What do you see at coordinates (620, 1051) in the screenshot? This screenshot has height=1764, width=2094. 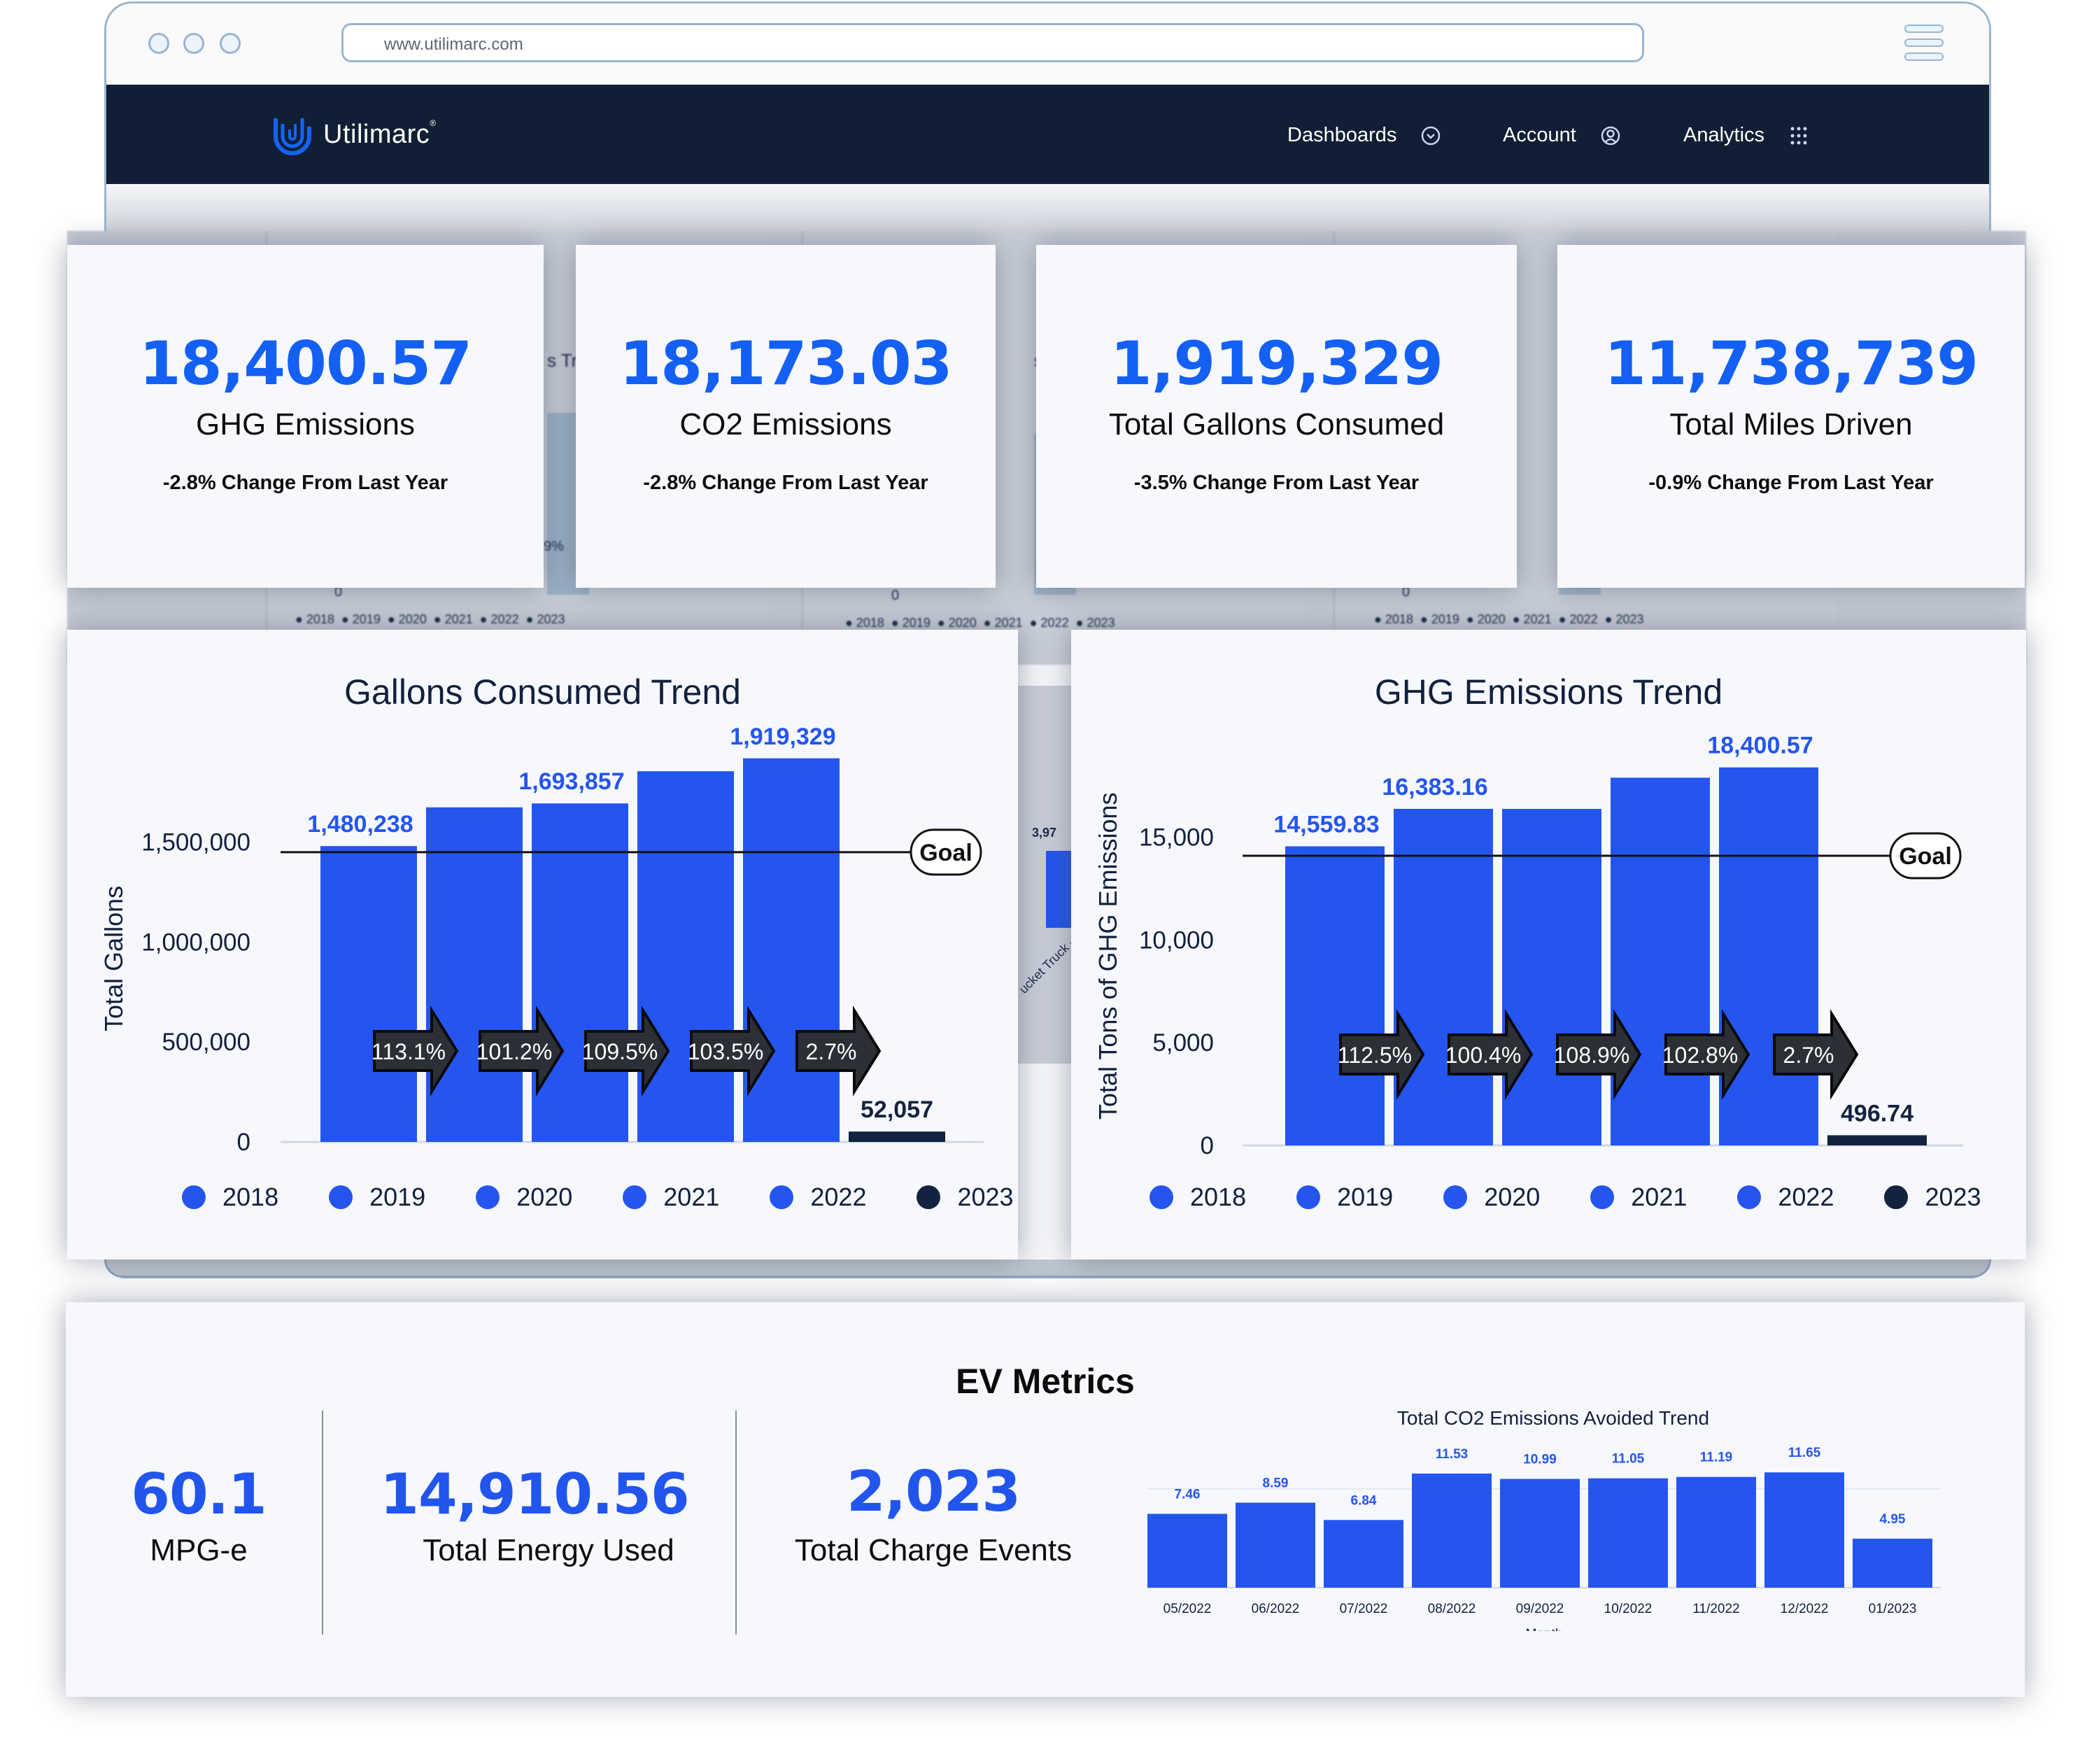 I see `growth-label: 109.5%` at bounding box center [620, 1051].